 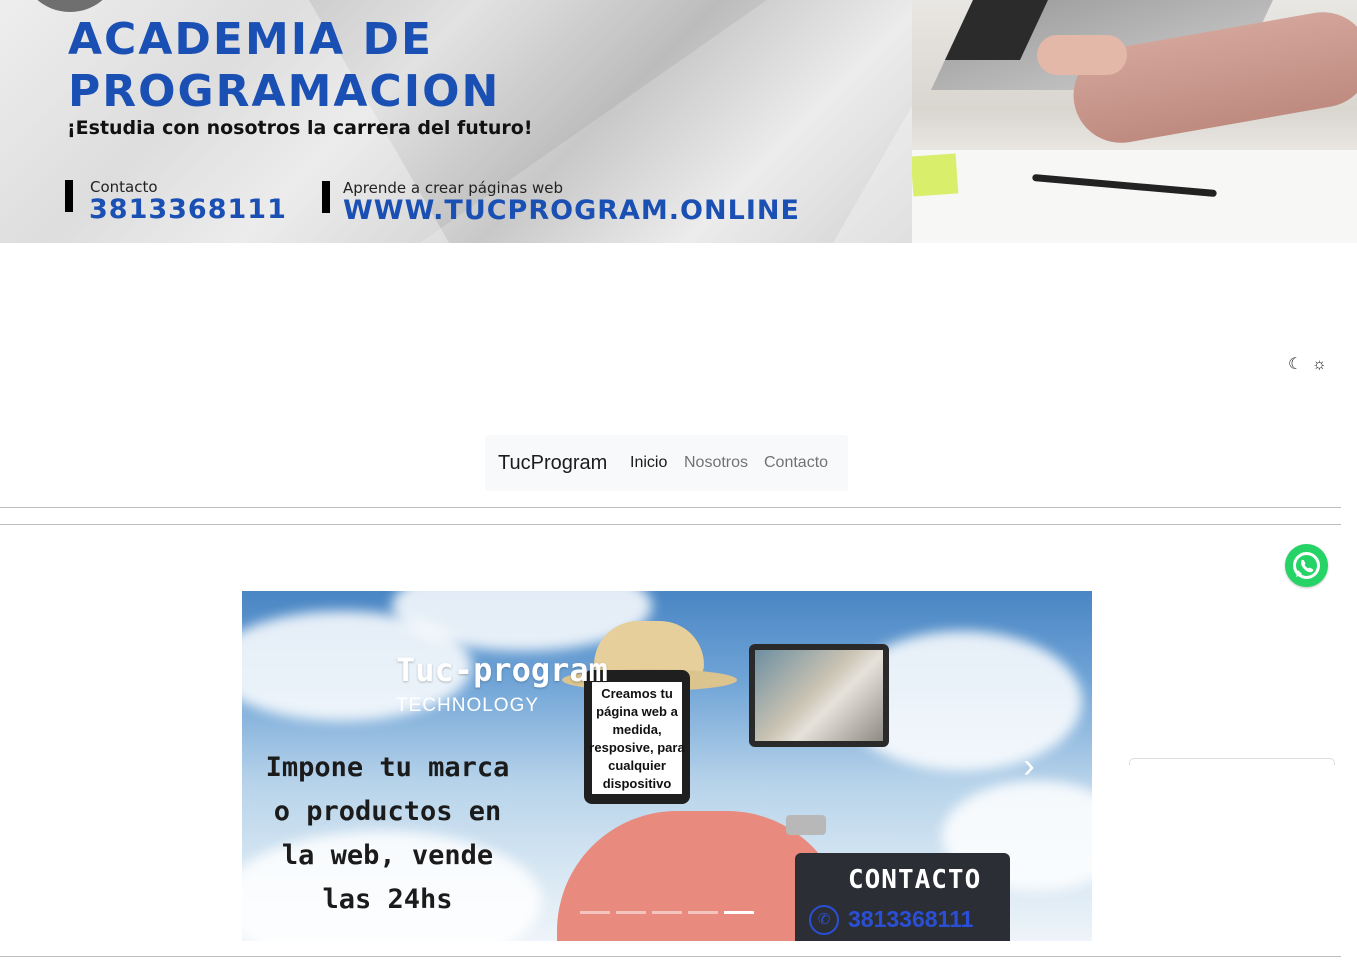 What do you see at coordinates (1232, 761) in the screenshot?
I see `side-card` at bounding box center [1232, 761].